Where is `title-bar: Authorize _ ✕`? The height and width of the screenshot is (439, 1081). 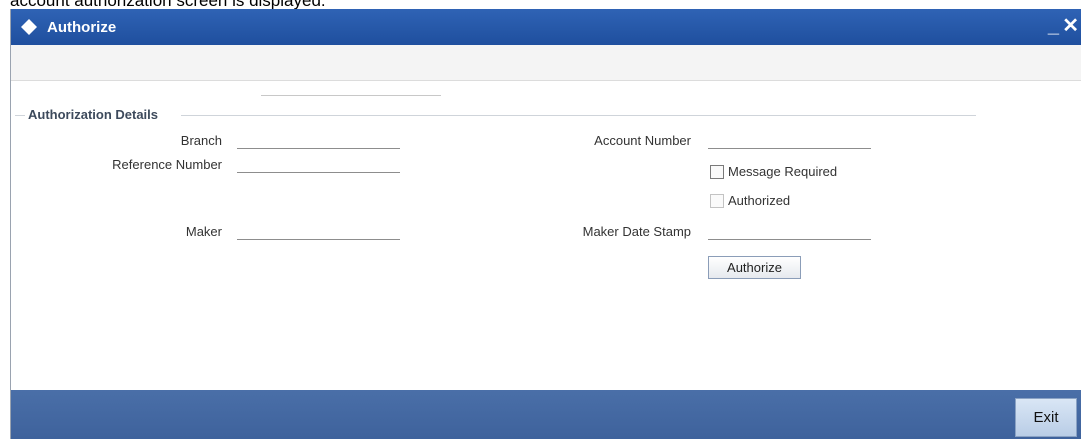
title-bar: Authorize _ ✕ is located at coordinates (546, 27).